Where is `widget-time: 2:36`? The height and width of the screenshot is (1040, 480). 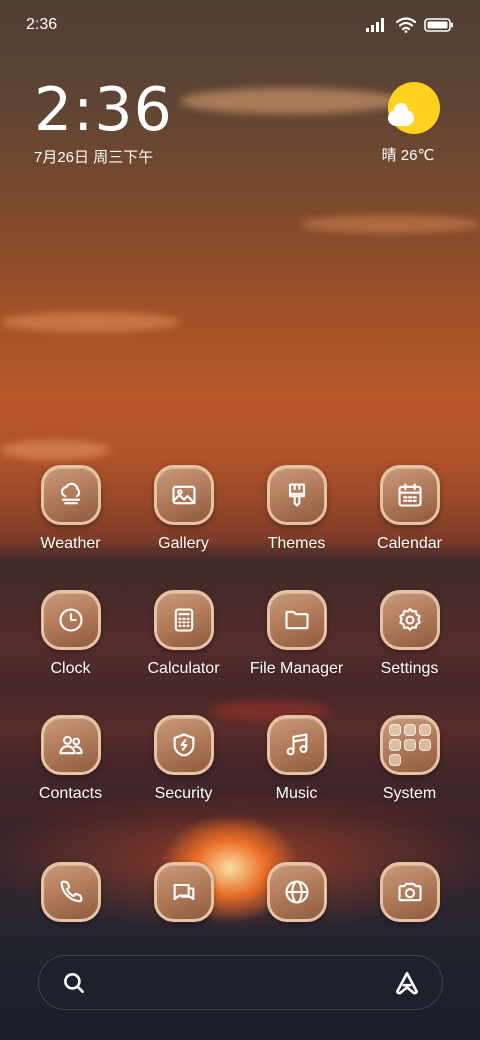 widget-time: 2:36 is located at coordinates (103, 110).